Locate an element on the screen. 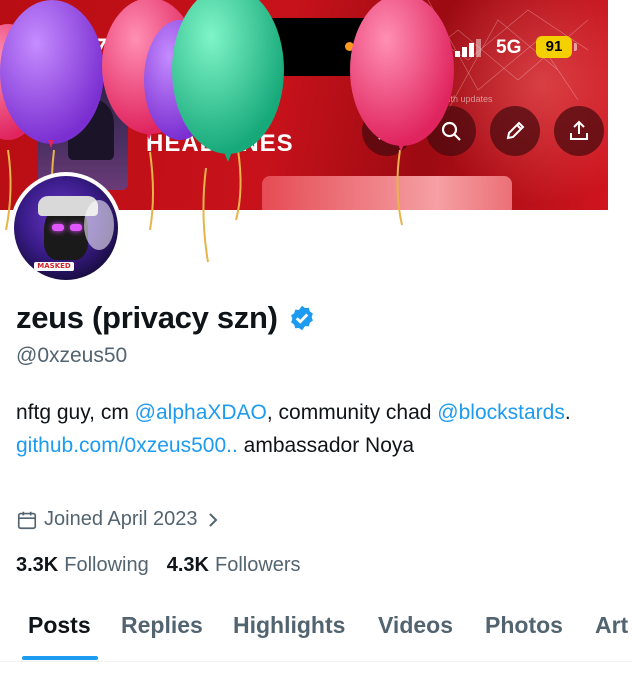 Image resolution: width=632 pixels, height=680 pixels. grok-button is located at coordinates (387, 131).